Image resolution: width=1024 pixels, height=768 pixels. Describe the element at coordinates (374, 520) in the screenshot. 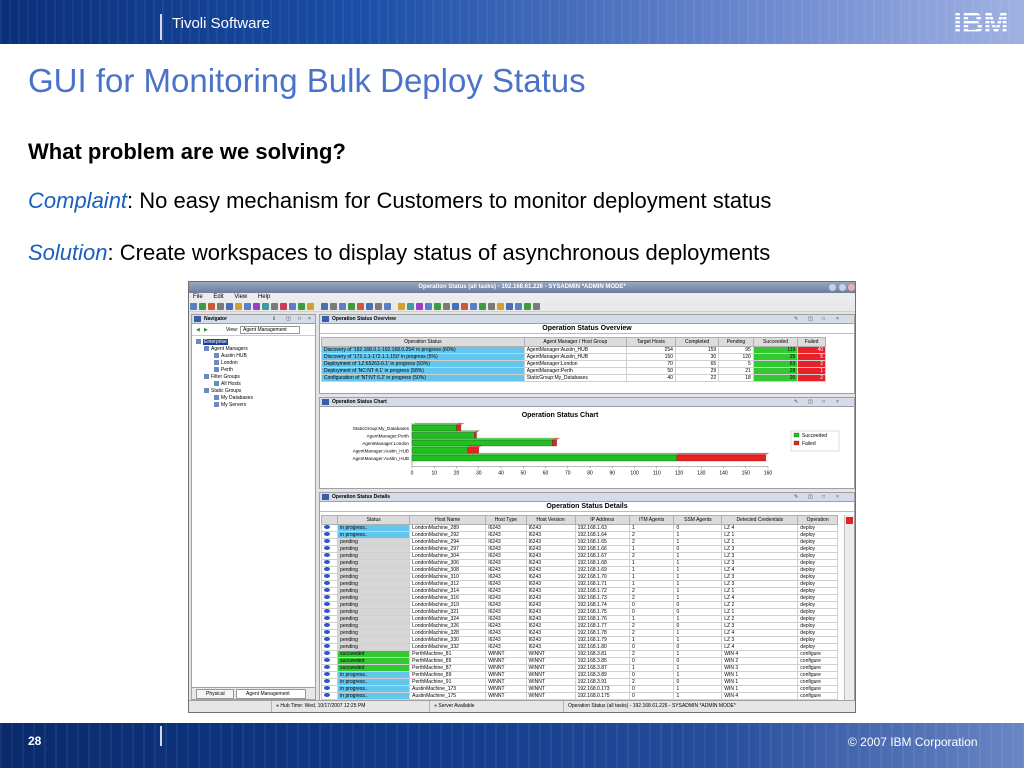

I see `details-column-header: Status` at that location.